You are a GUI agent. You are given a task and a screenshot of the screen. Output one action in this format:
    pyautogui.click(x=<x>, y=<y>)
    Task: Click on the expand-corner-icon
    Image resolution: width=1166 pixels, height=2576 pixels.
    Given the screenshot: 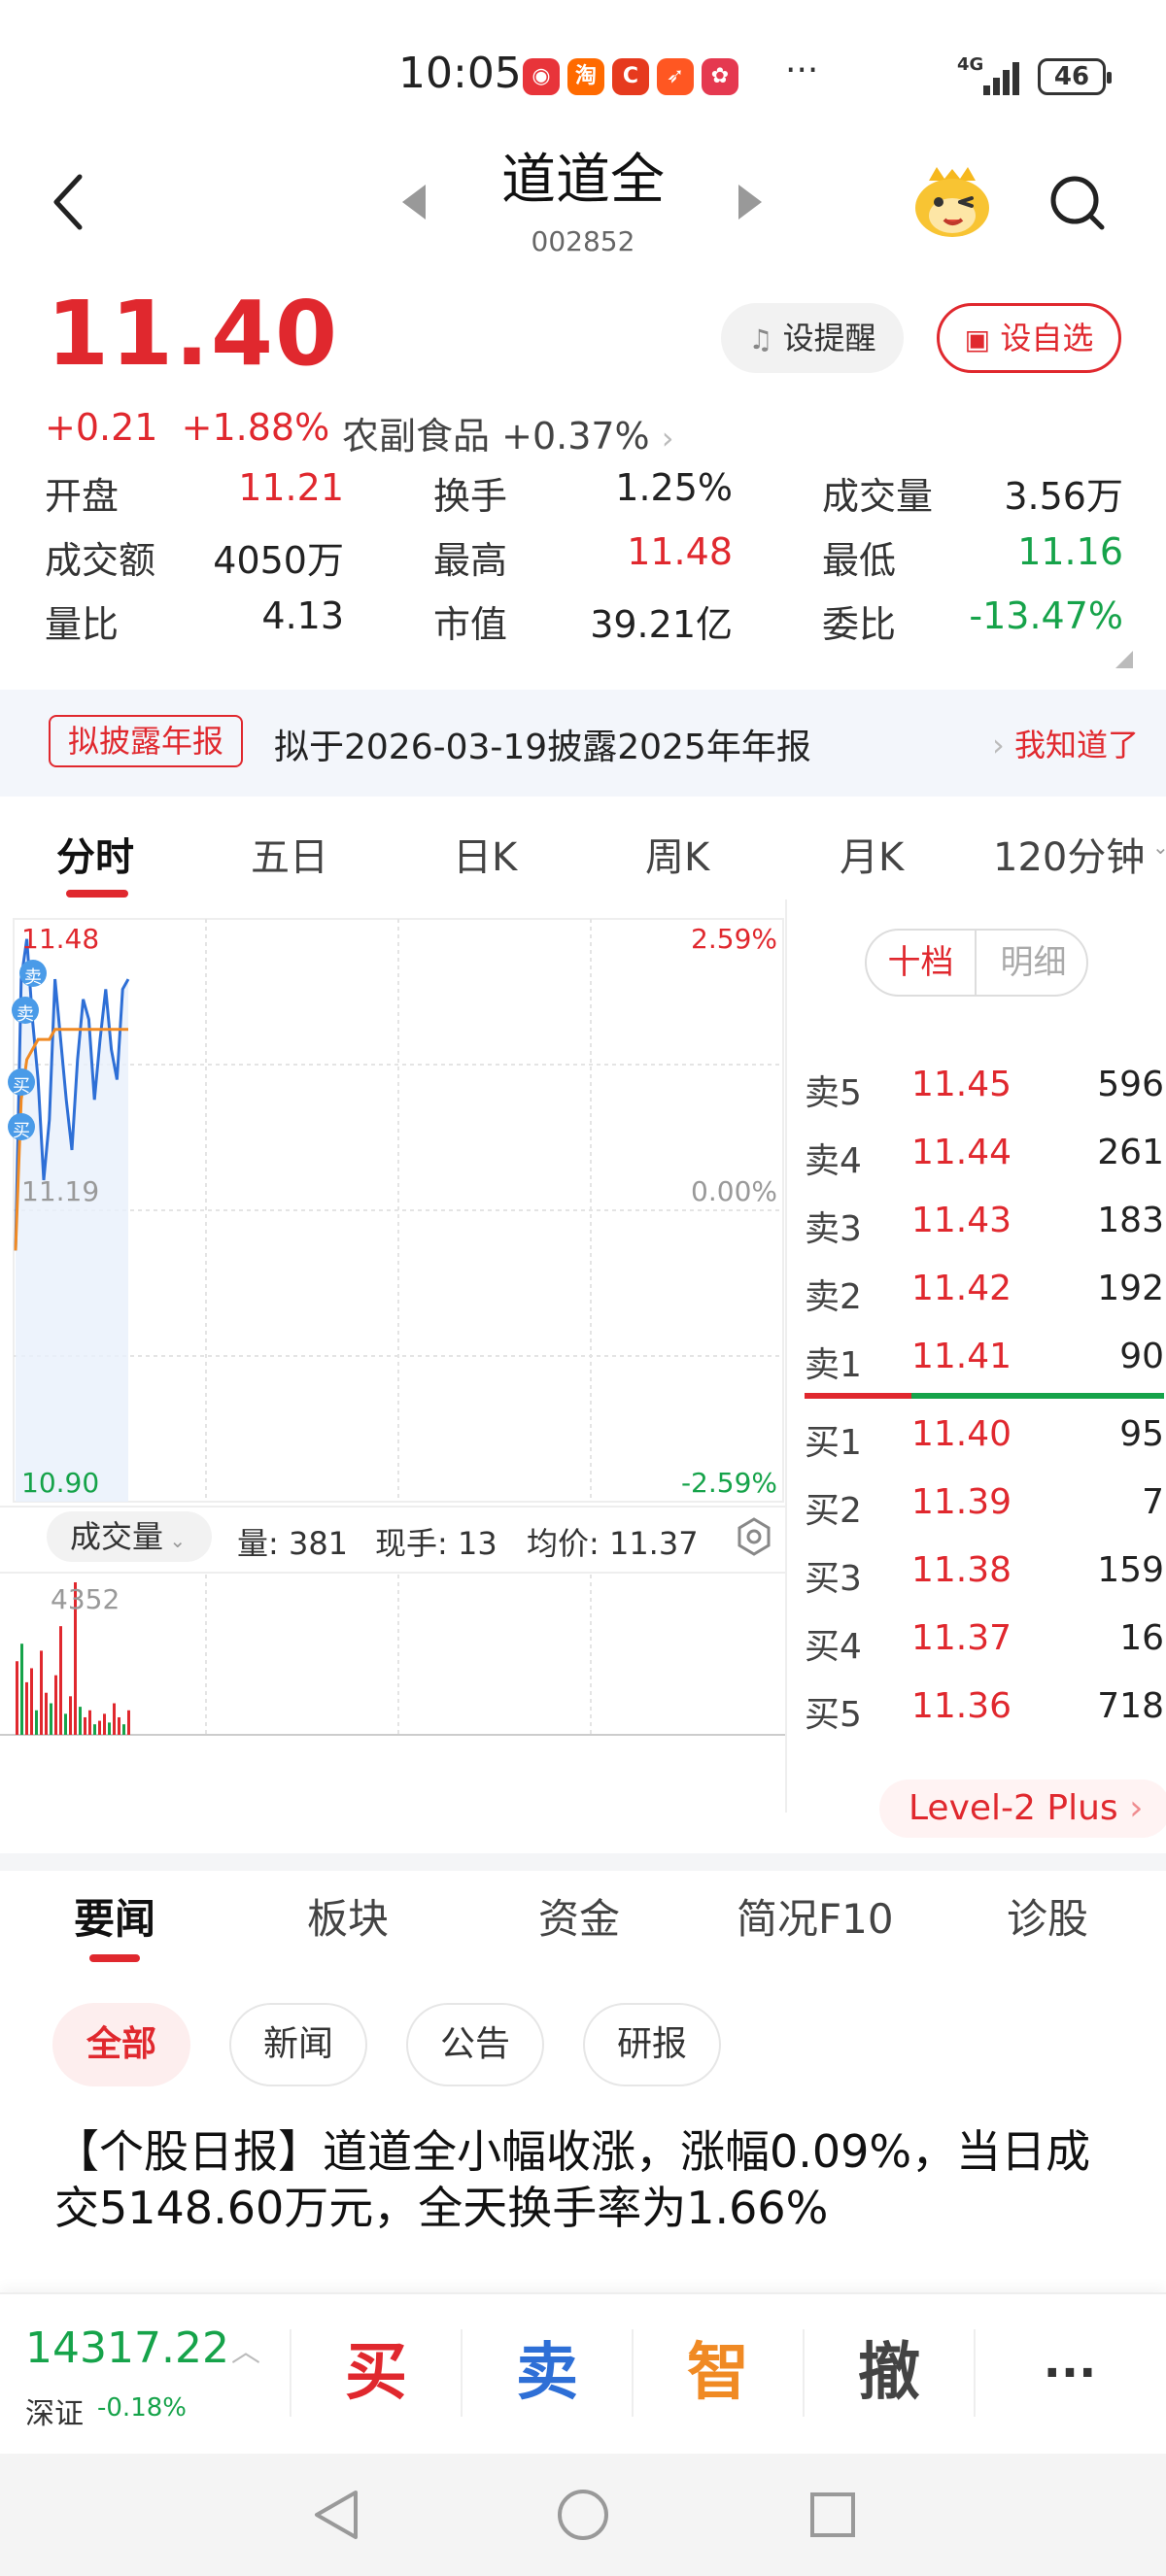 What is the action you would take?
    pyautogui.click(x=1124, y=659)
    